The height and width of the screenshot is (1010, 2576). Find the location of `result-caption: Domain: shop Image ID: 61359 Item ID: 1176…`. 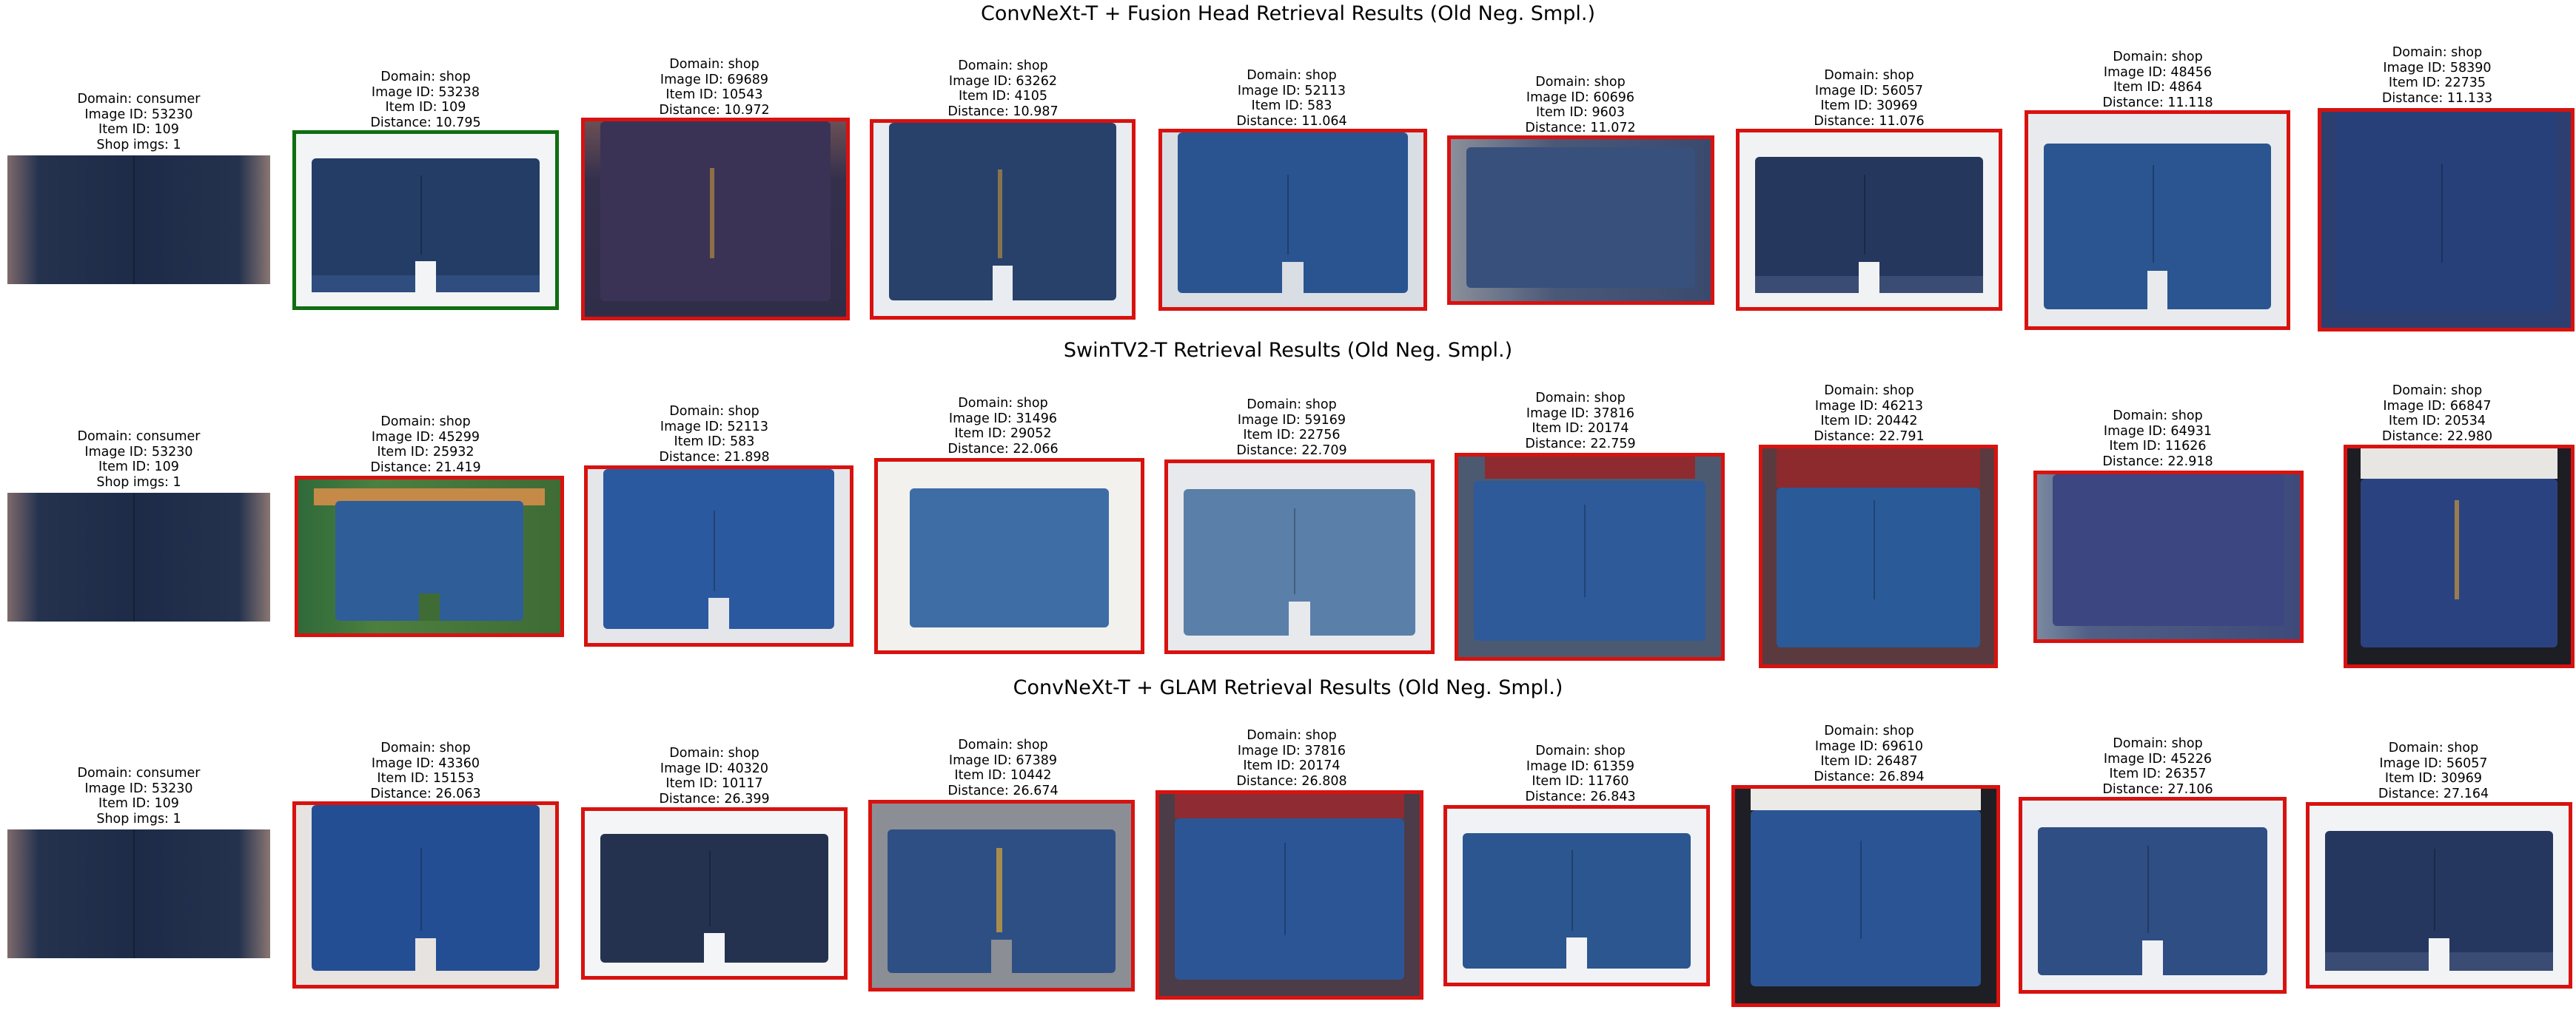

result-caption: Domain: shop Image ID: 61359 Item ID: 1176… is located at coordinates (1580, 774).